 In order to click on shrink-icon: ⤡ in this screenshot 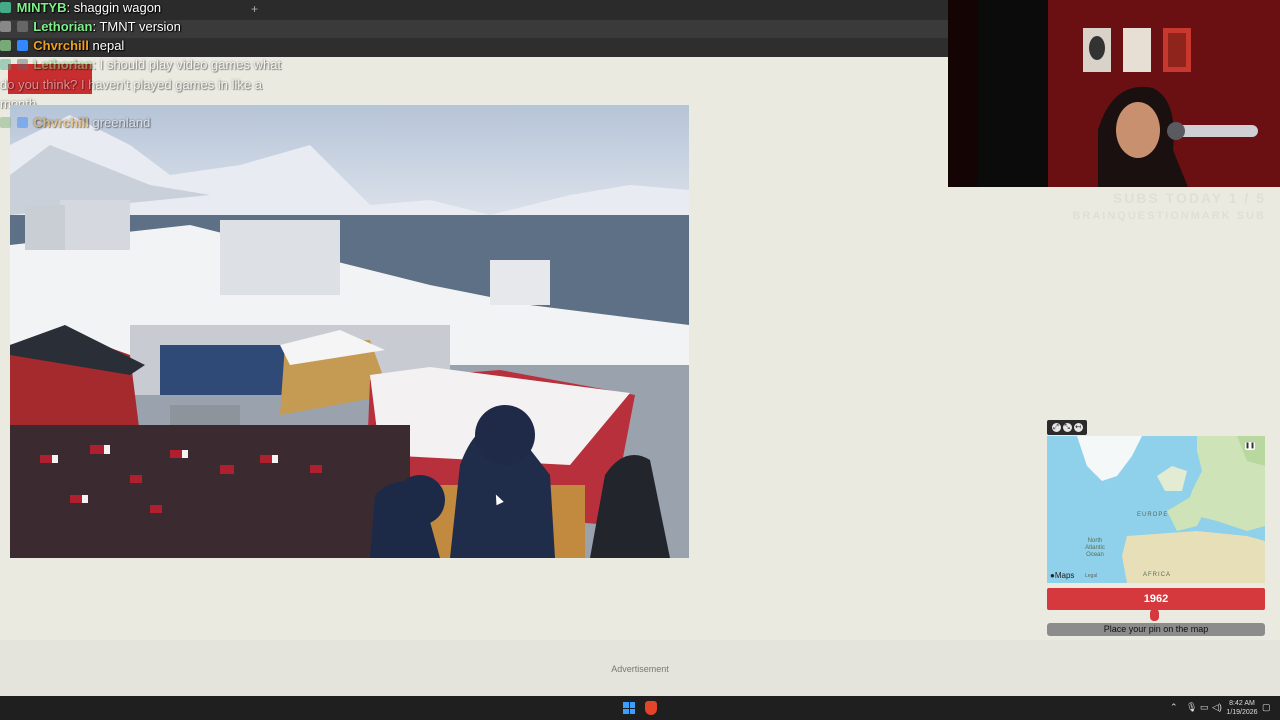, I will do `click(1067, 427)`.